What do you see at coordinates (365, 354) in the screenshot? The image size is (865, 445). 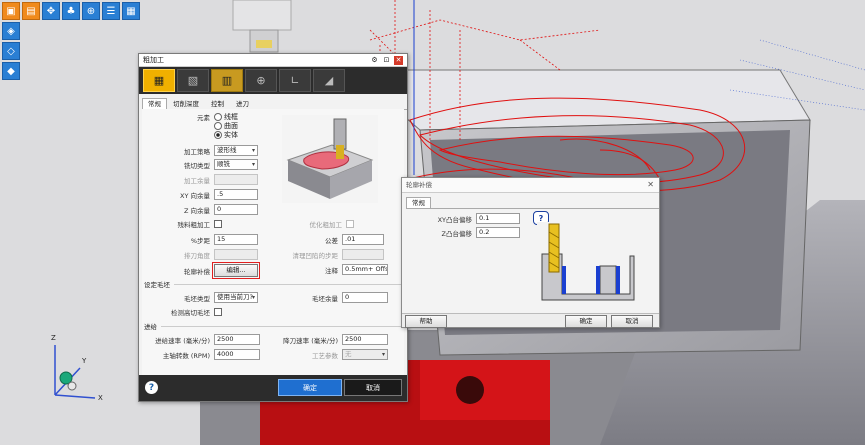 I see `tech-param-select: 无` at bounding box center [365, 354].